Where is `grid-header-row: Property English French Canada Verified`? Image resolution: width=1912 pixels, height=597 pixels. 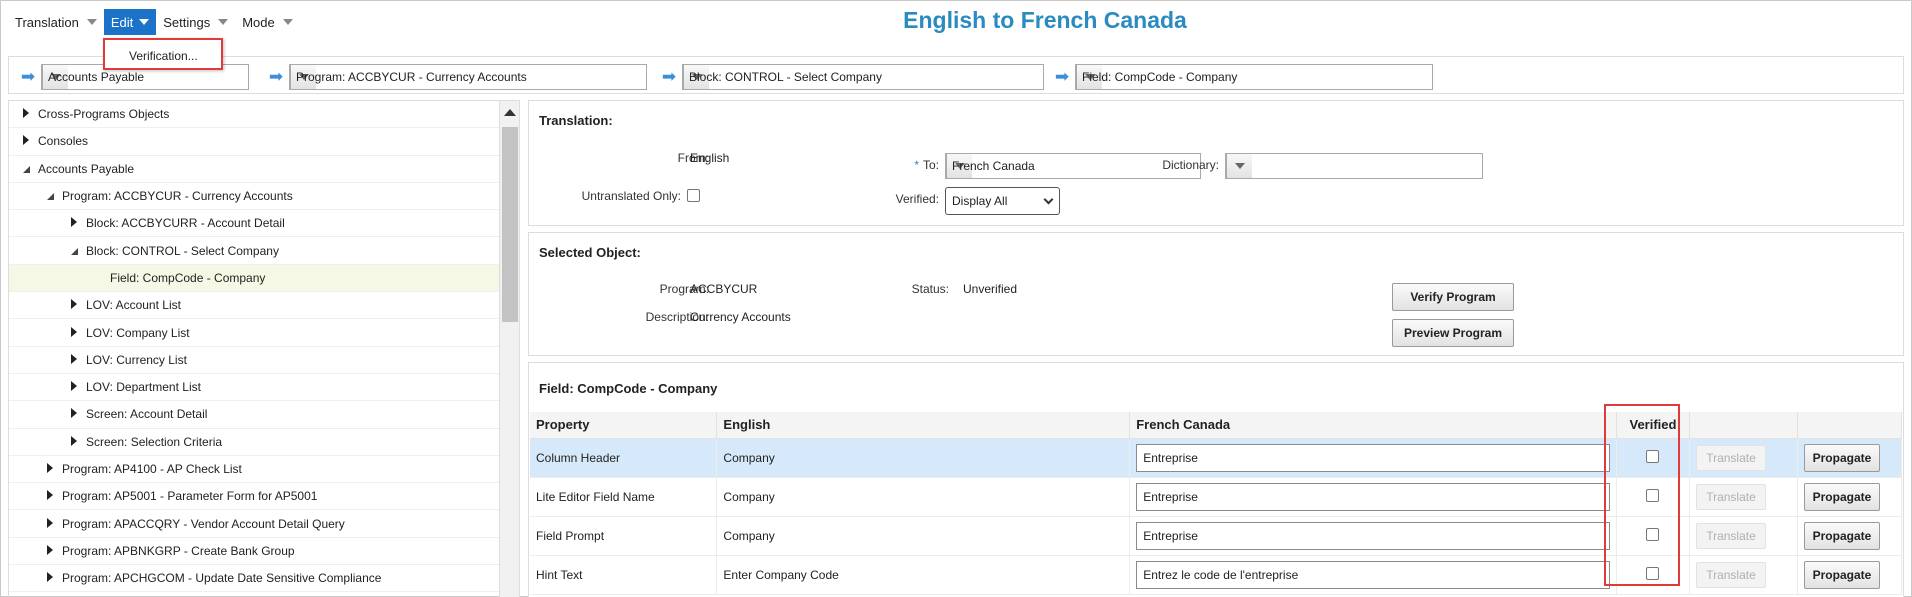 grid-header-row: Property English French Canada Verified is located at coordinates (1216, 425).